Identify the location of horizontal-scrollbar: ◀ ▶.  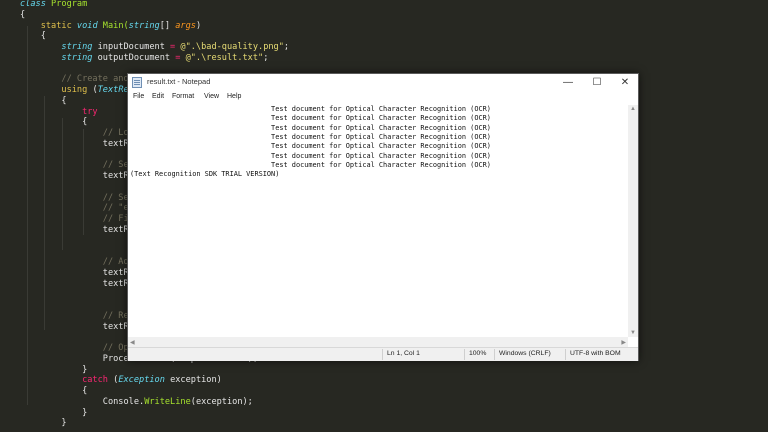
(378, 342).